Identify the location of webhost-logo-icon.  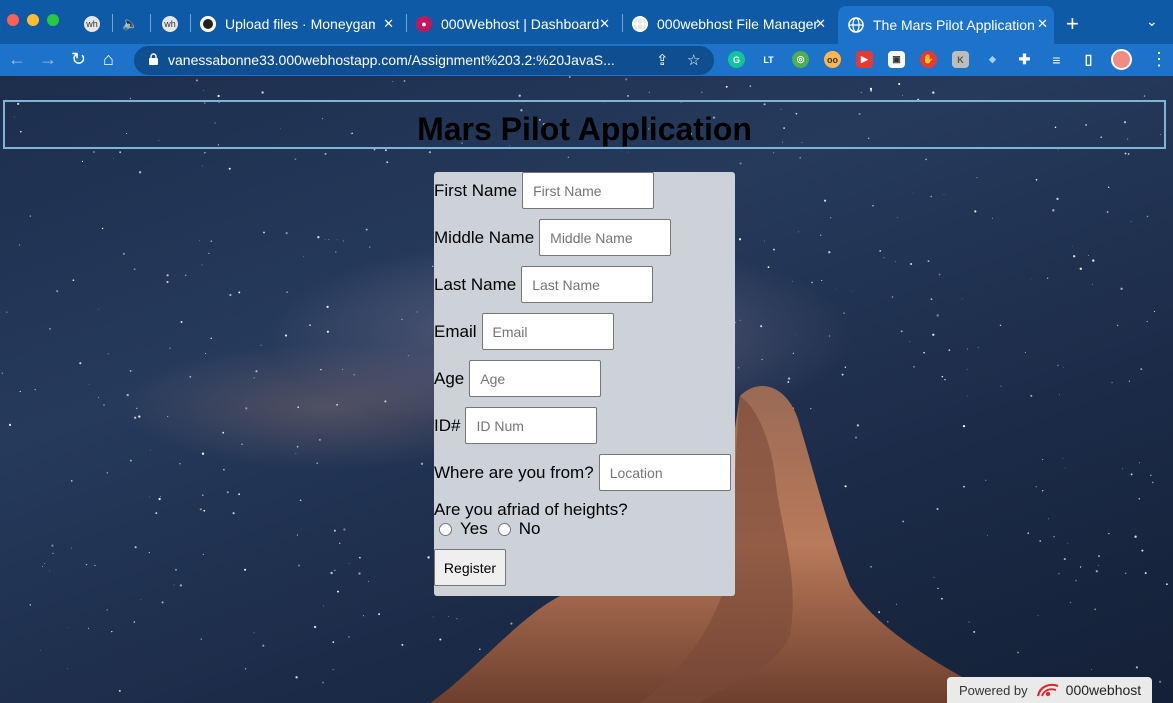
(1047, 690).